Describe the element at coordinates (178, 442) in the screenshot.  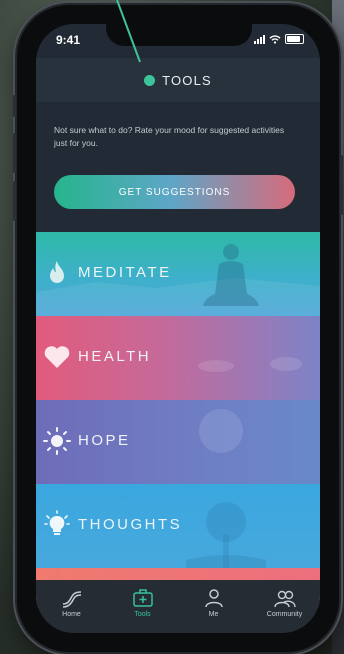
I see `tool-card-hope: HOPE` at that location.